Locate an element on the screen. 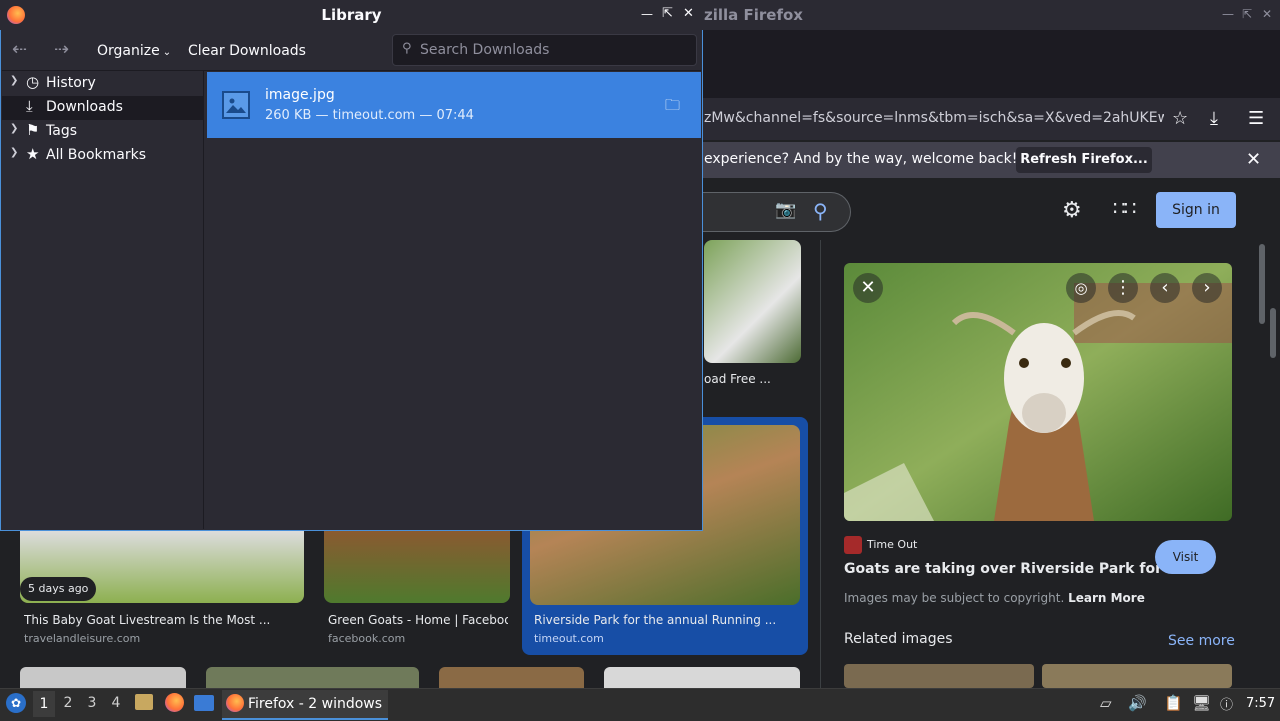 The width and height of the screenshot is (1280, 721). source-favicon is located at coordinates (853, 545).